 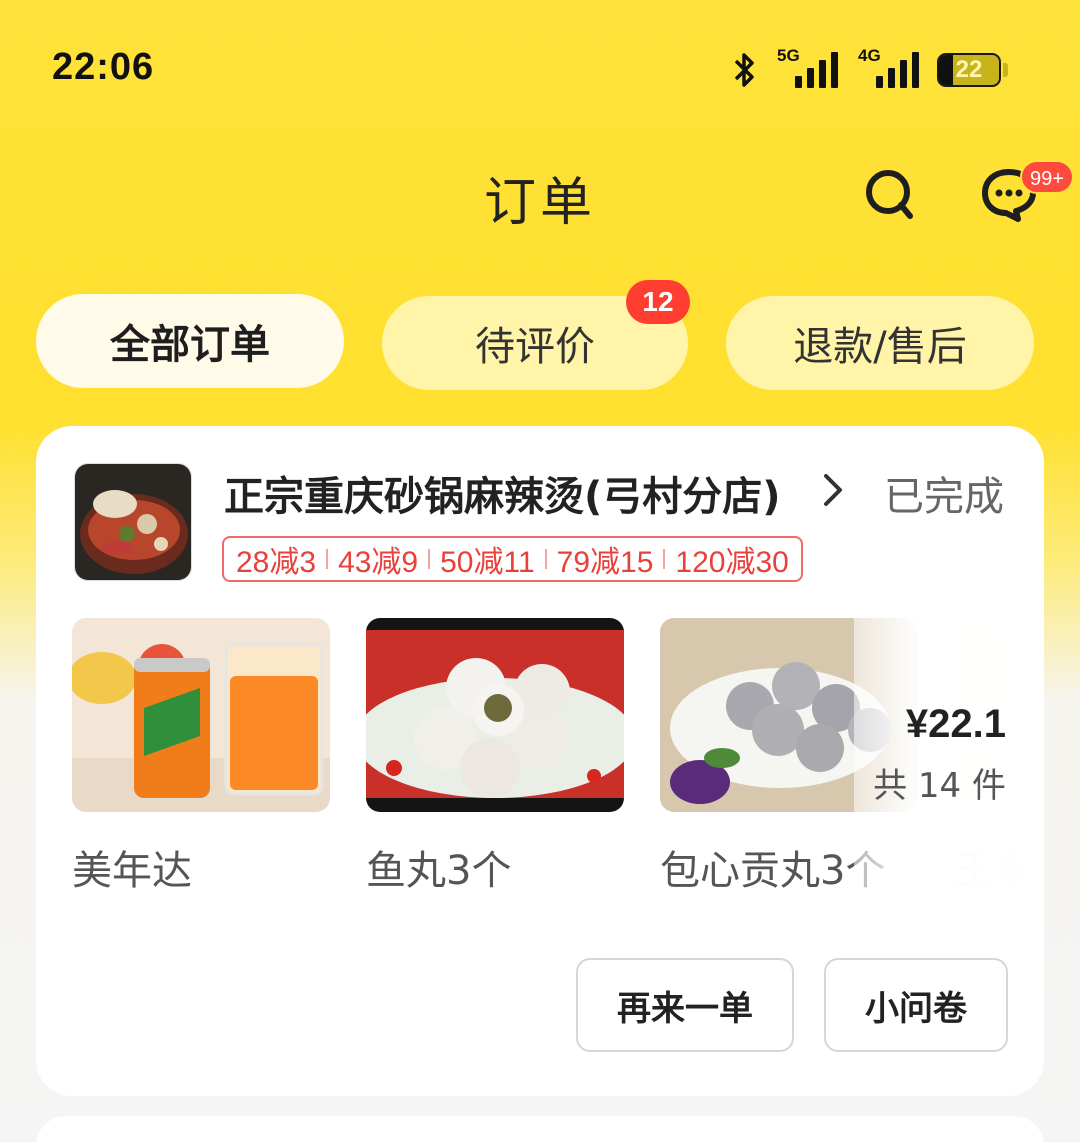 I want to click on promo-tag: 28减3, so click(x=276, y=562).